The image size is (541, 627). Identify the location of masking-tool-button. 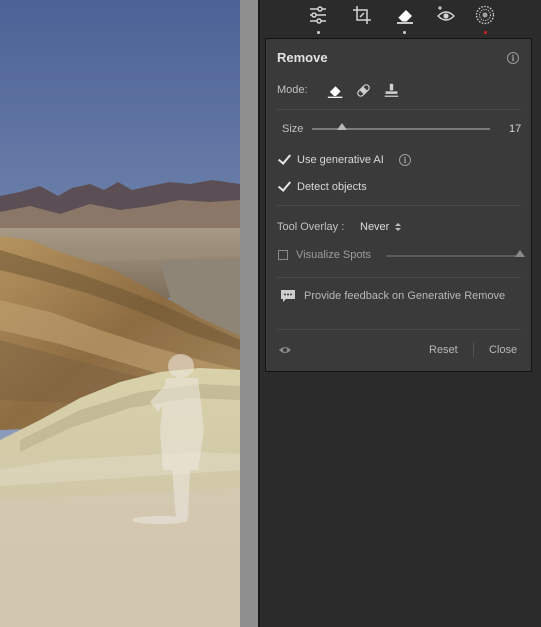
(485, 15).